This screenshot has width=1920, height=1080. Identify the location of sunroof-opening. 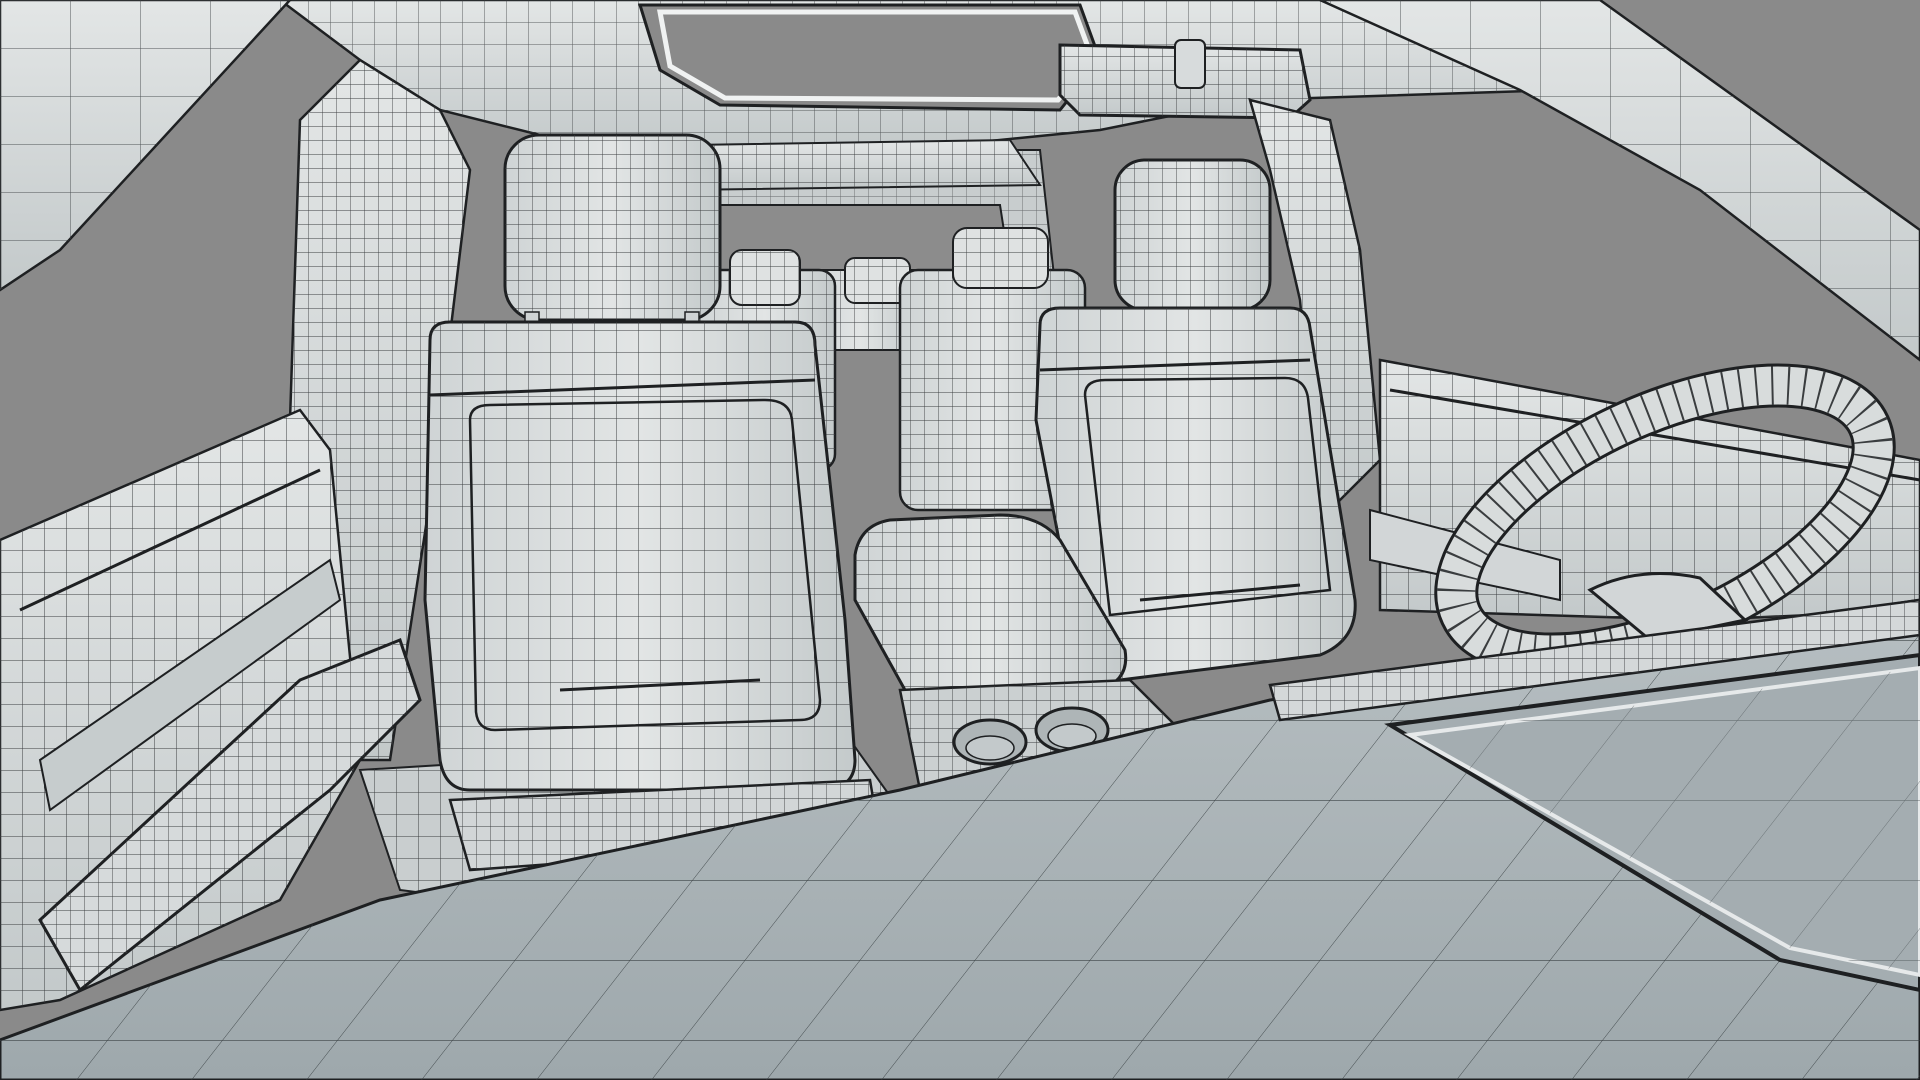
(869, 57).